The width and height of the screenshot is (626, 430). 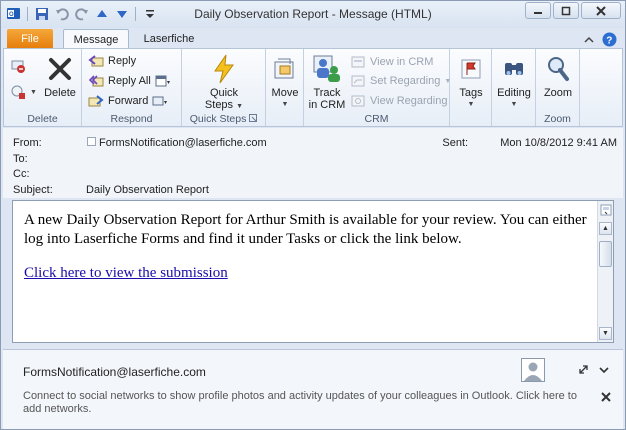 What do you see at coordinates (122, 61) in the screenshot?
I see `reply-label: Reply` at bounding box center [122, 61].